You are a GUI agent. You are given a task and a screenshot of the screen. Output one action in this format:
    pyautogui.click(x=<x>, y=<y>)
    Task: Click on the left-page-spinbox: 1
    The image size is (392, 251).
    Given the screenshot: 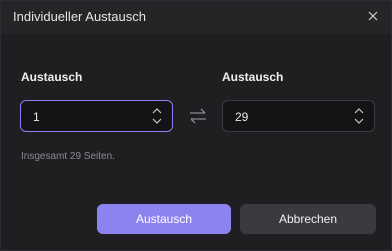 What is the action you would take?
    pyautogui.click(x=96, y=116)
    